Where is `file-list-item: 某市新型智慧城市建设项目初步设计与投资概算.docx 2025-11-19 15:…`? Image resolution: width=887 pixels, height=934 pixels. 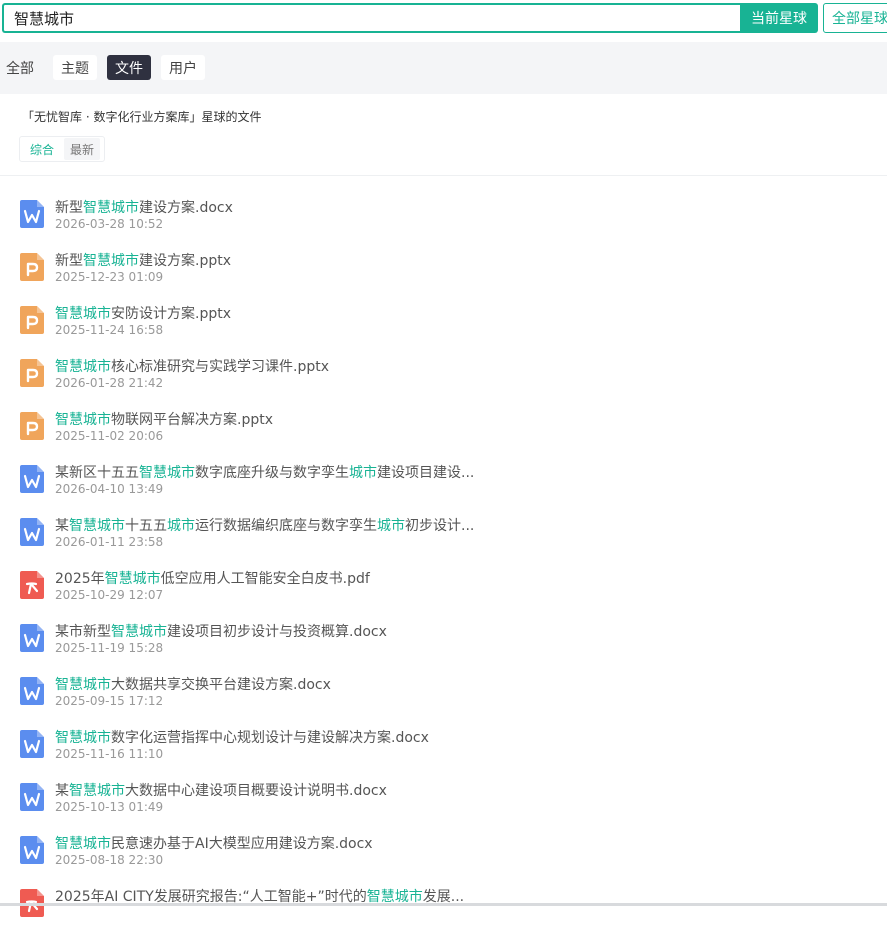 file-list-item: 某市新型智慧城市建设项目初步设计与投资概算.docx 2025-11-19 15:… is located at coordinates (443, 642).